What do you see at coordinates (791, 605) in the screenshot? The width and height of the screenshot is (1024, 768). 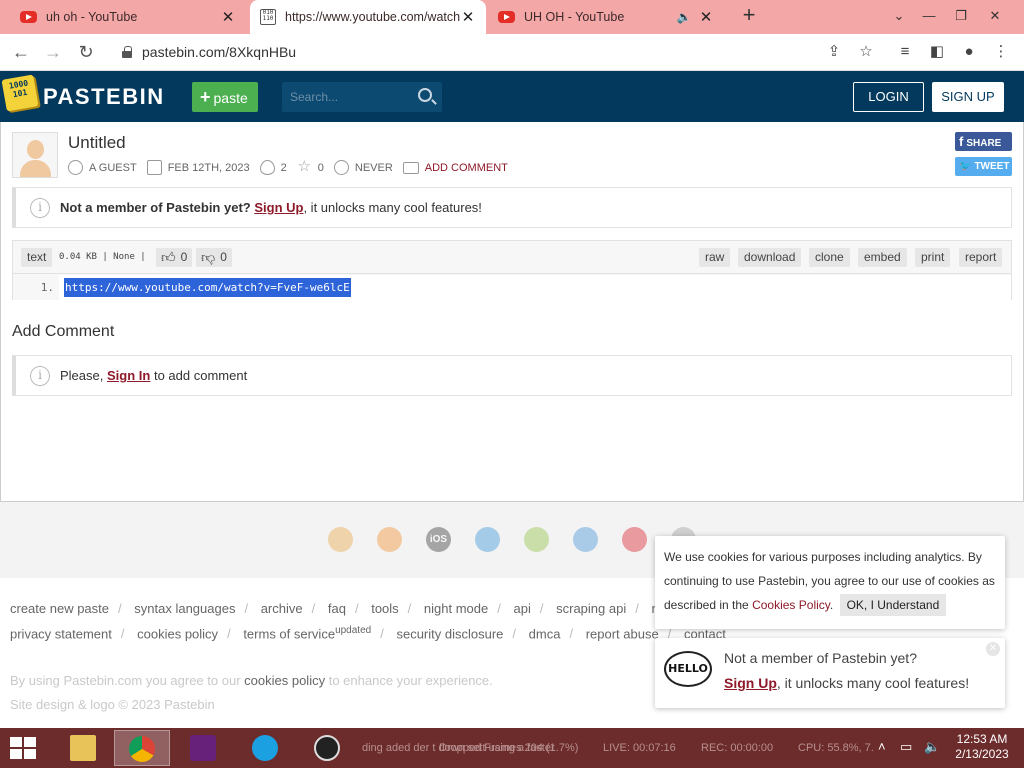 I see `cookies-policy-link: Cookies Policy` at bounding box center [791, 605].